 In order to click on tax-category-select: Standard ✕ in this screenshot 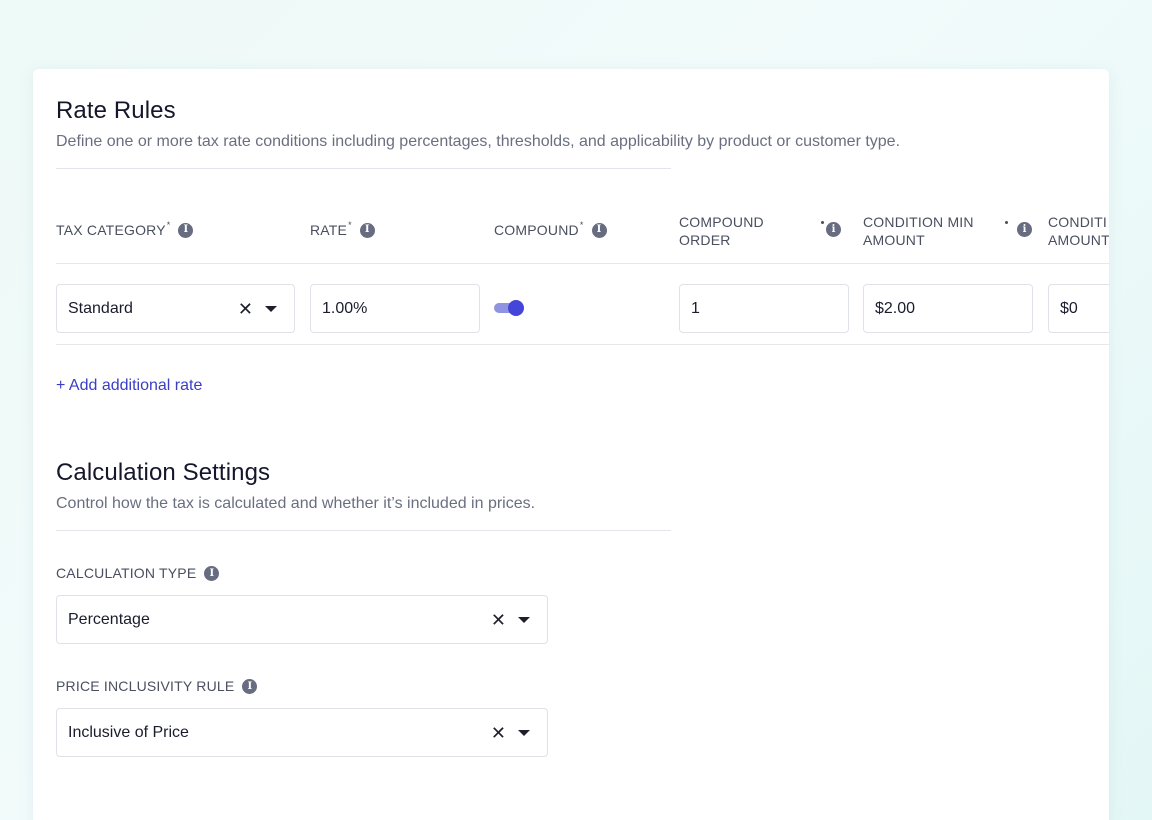, I will do `click(175, 308)`.